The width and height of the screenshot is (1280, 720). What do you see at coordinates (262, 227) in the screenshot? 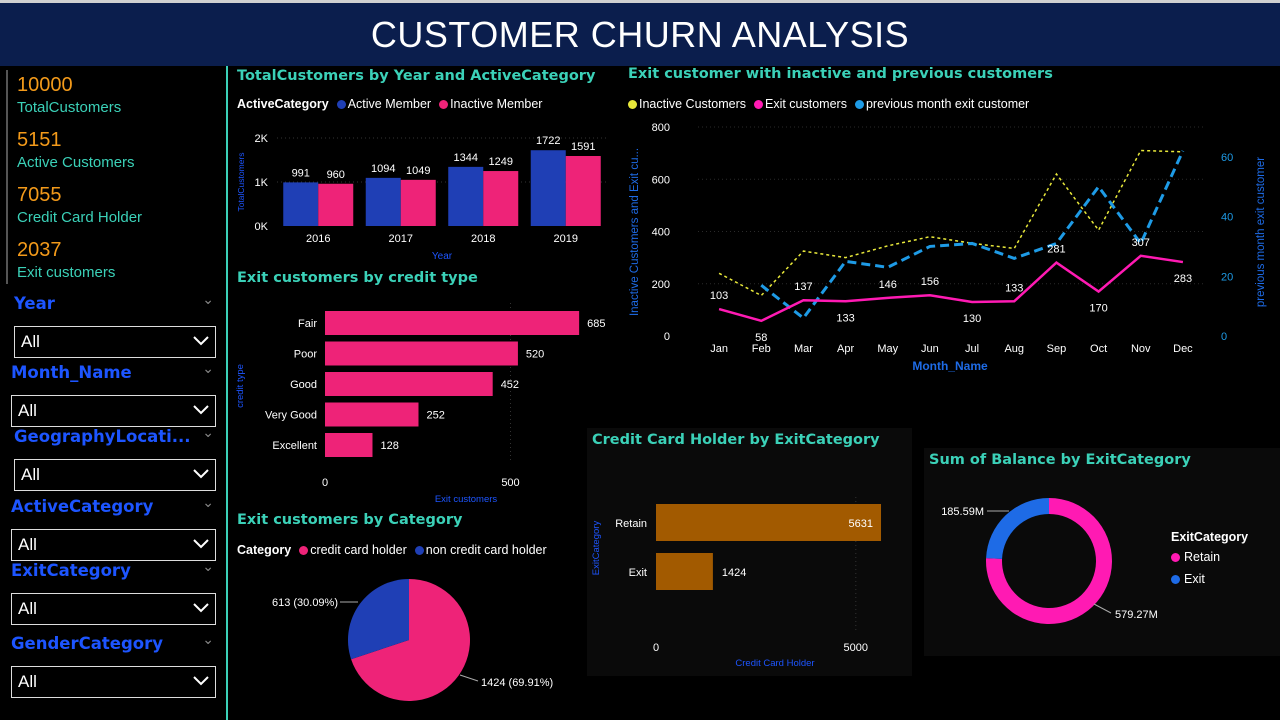
I see `y-tick-label: 0K` at bounding box center [262, 227].